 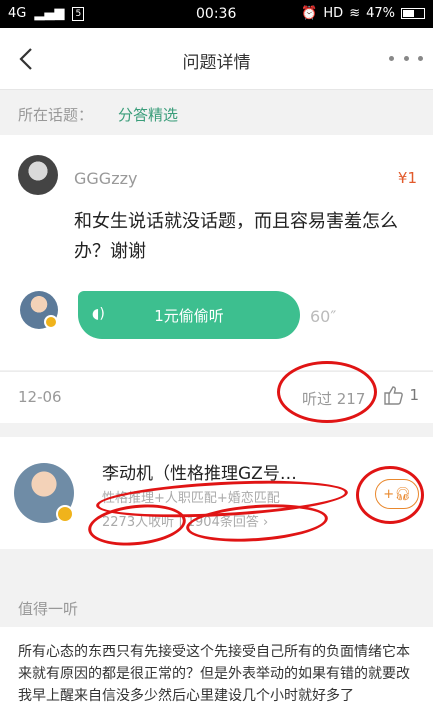 What do you see at coordinates (38, 175) in the screenshot?
I see `asker-avatar` at bounding box center [38, 175].